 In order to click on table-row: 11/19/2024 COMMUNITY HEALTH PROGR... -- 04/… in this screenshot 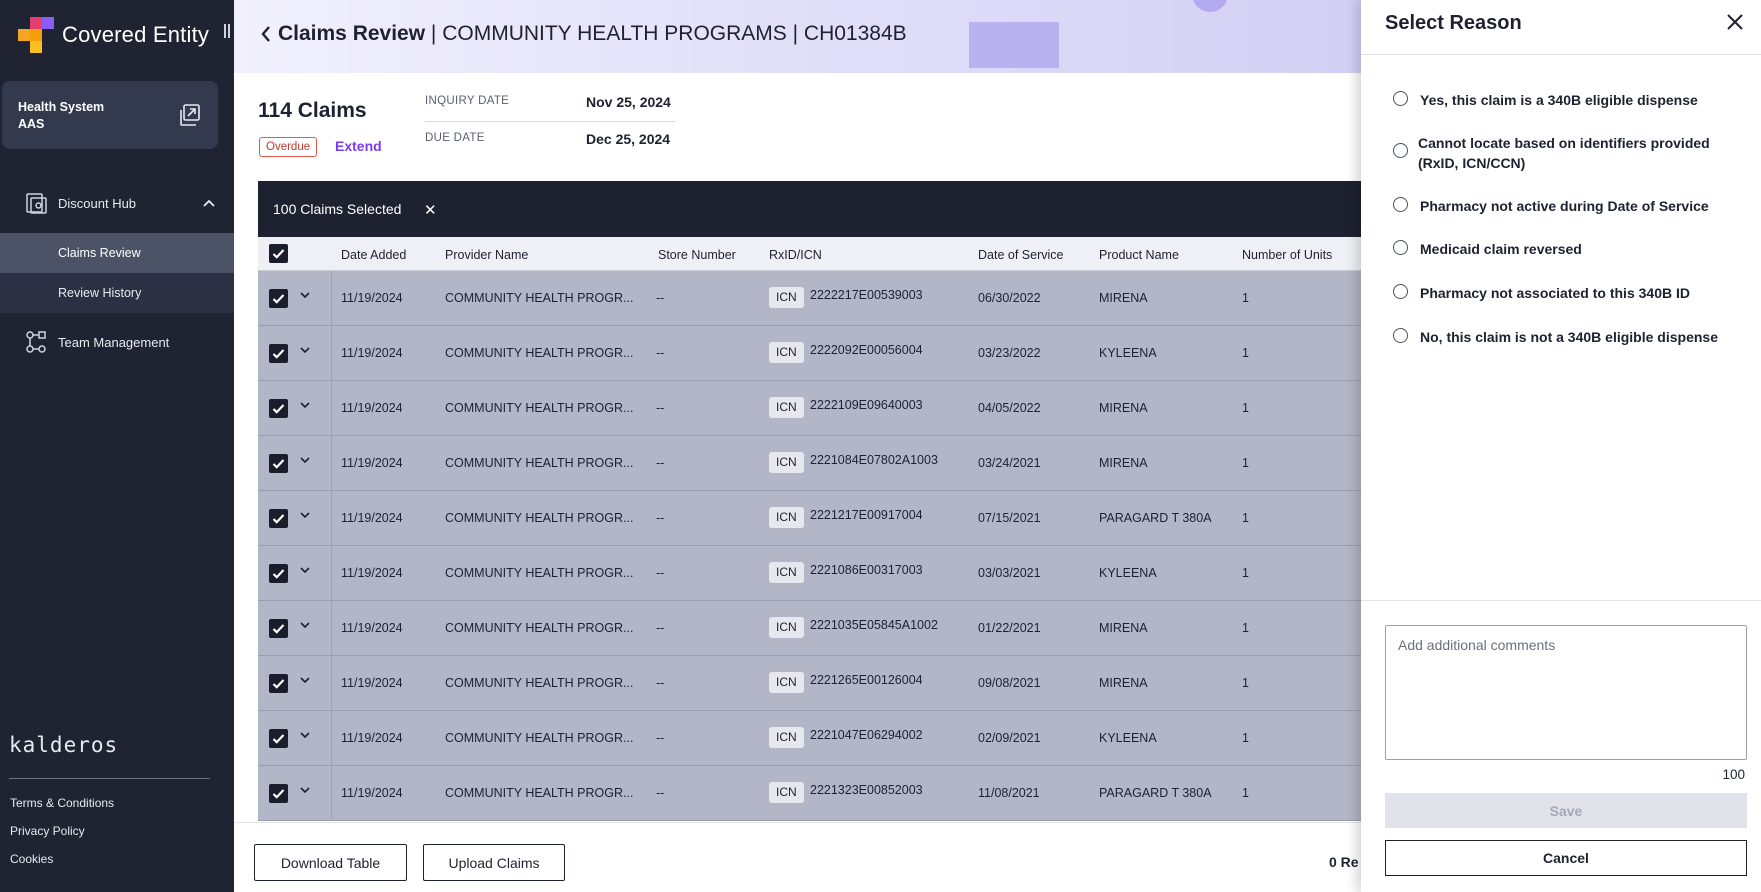, I will do `click(809, 408)`.